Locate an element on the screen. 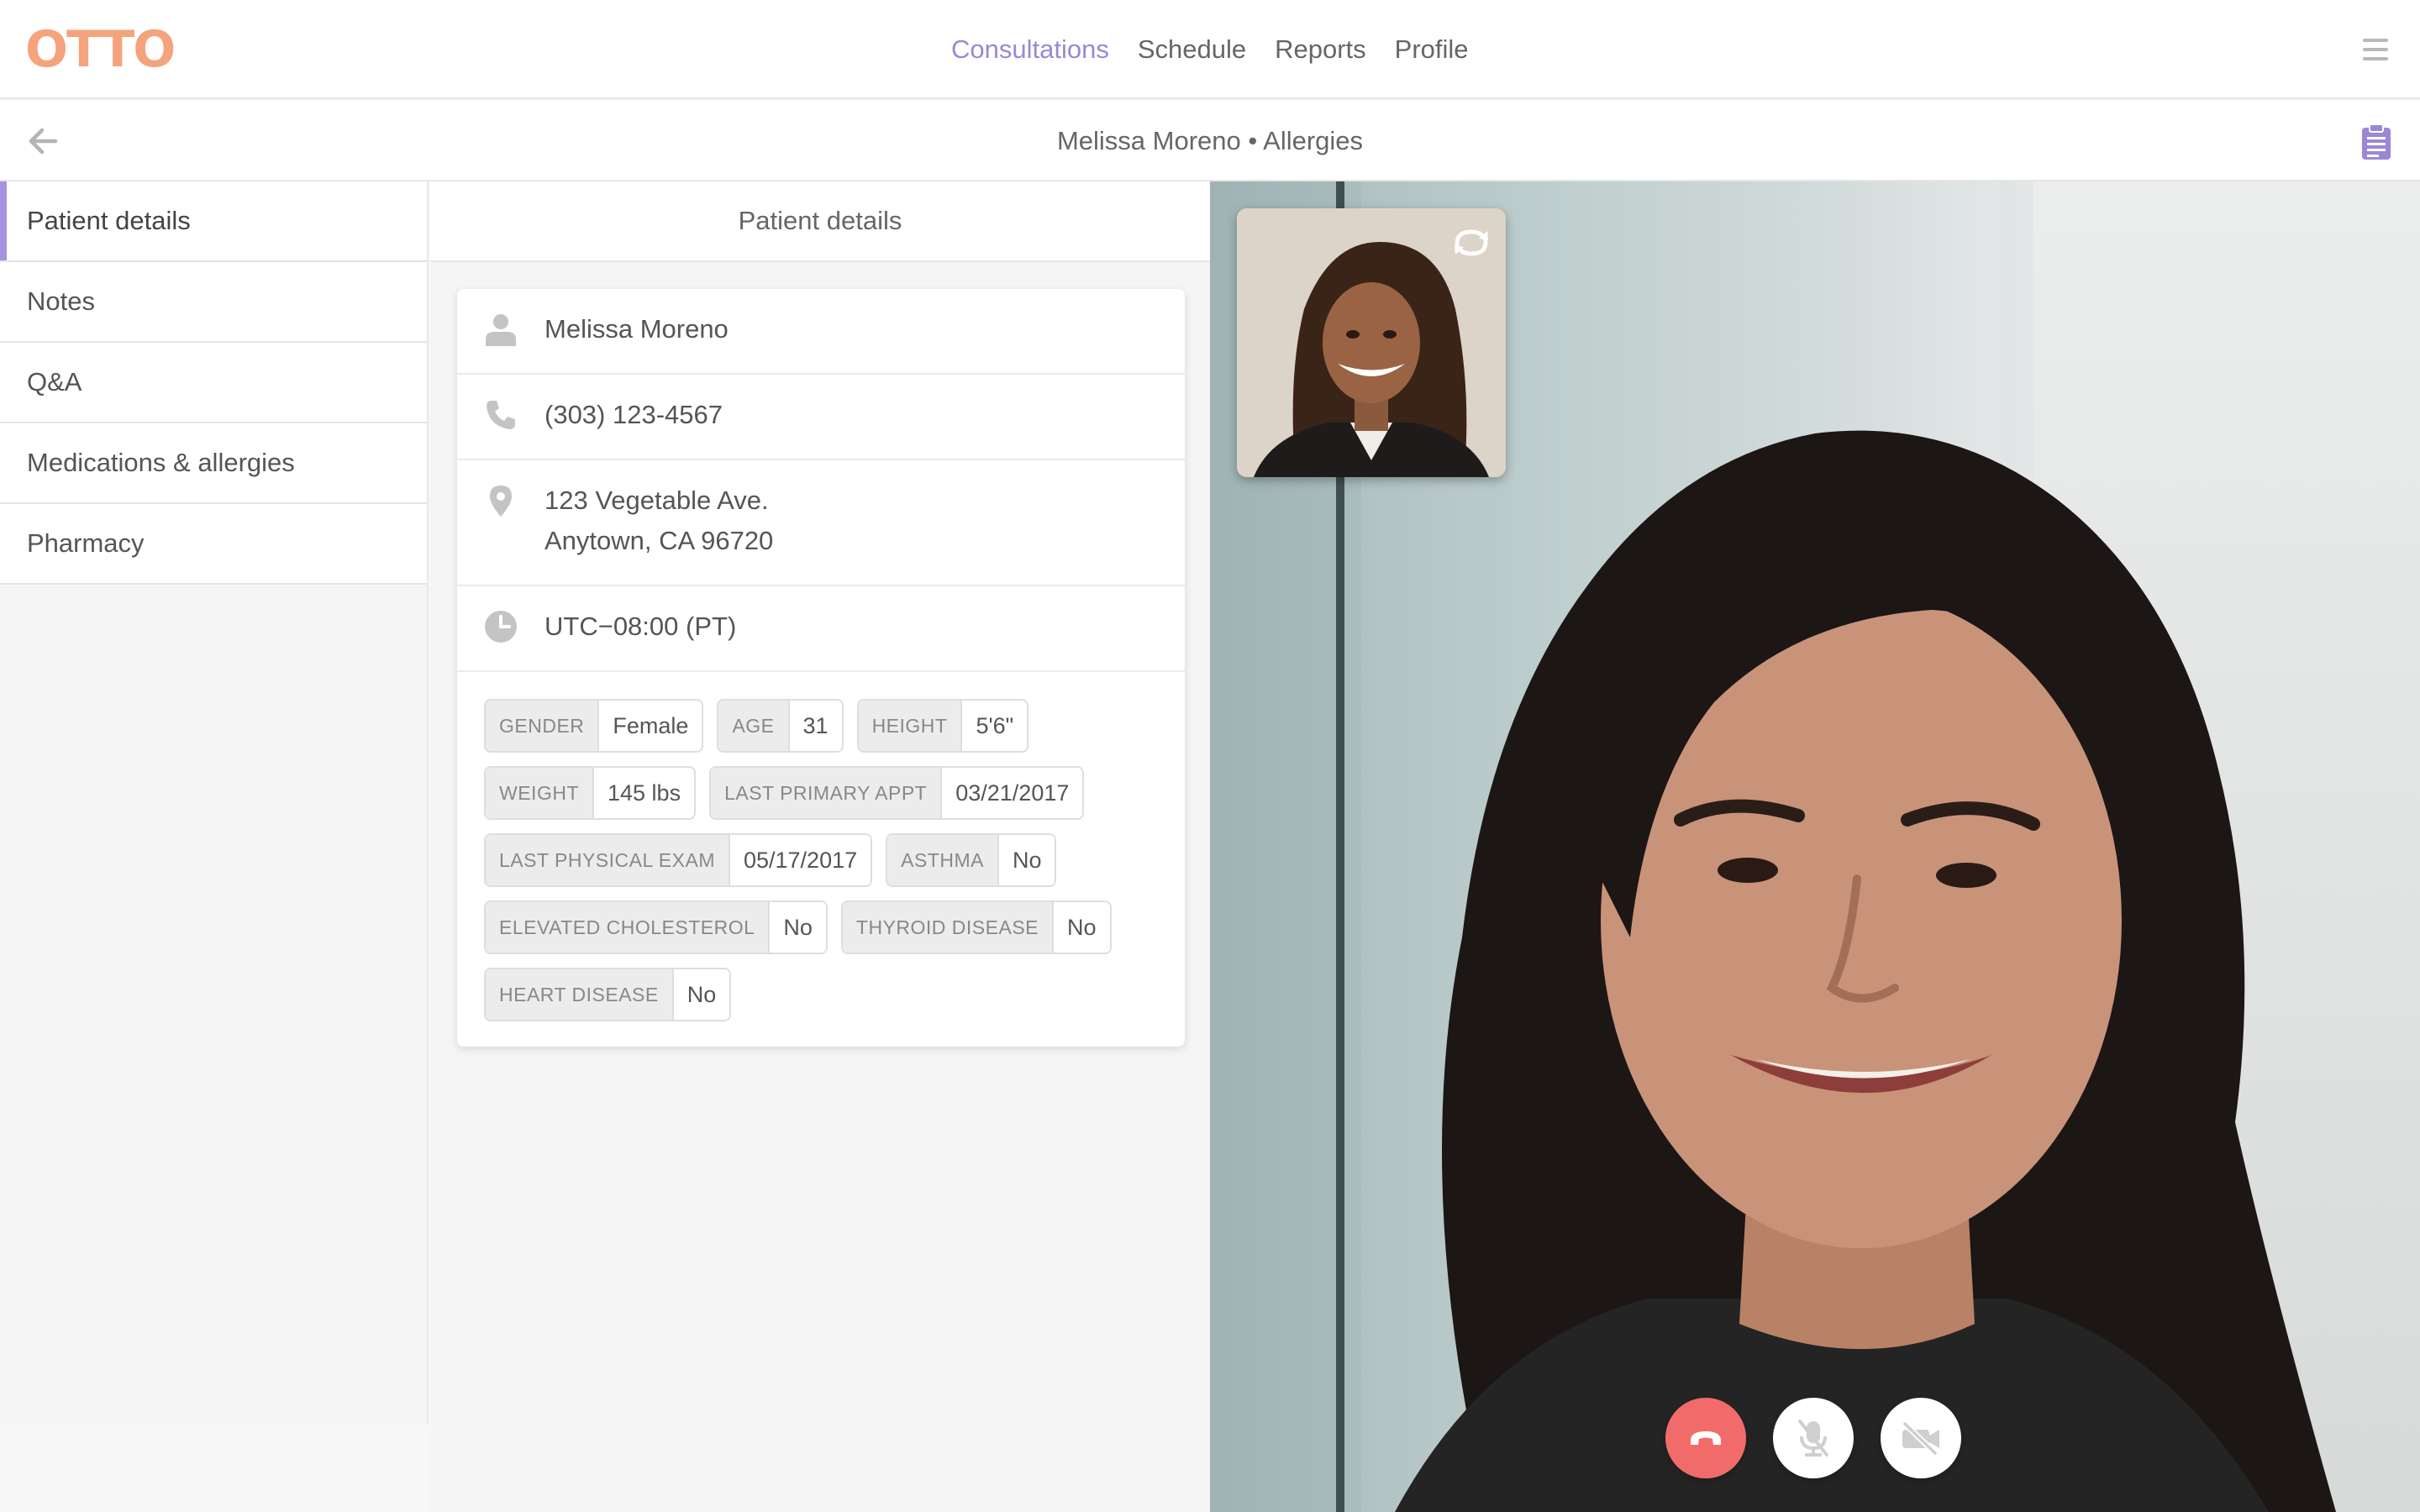 This screenshot has height=1512, width=2420. attr-weight: Weight 145 lbs is located at coordinates (590, 793).